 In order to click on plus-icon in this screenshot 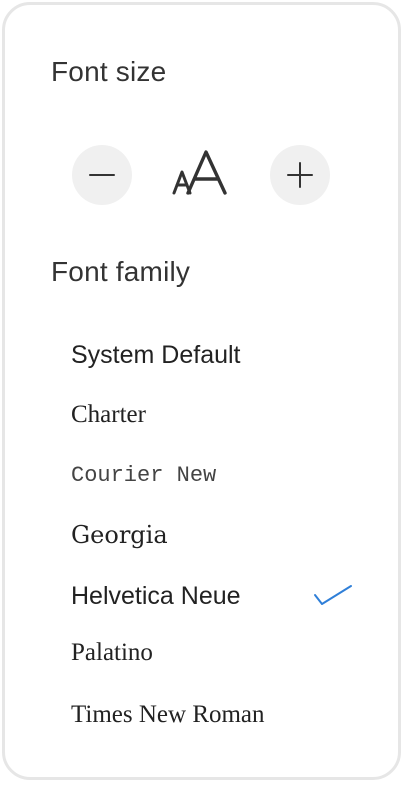, I will do `click(300, 175)`.